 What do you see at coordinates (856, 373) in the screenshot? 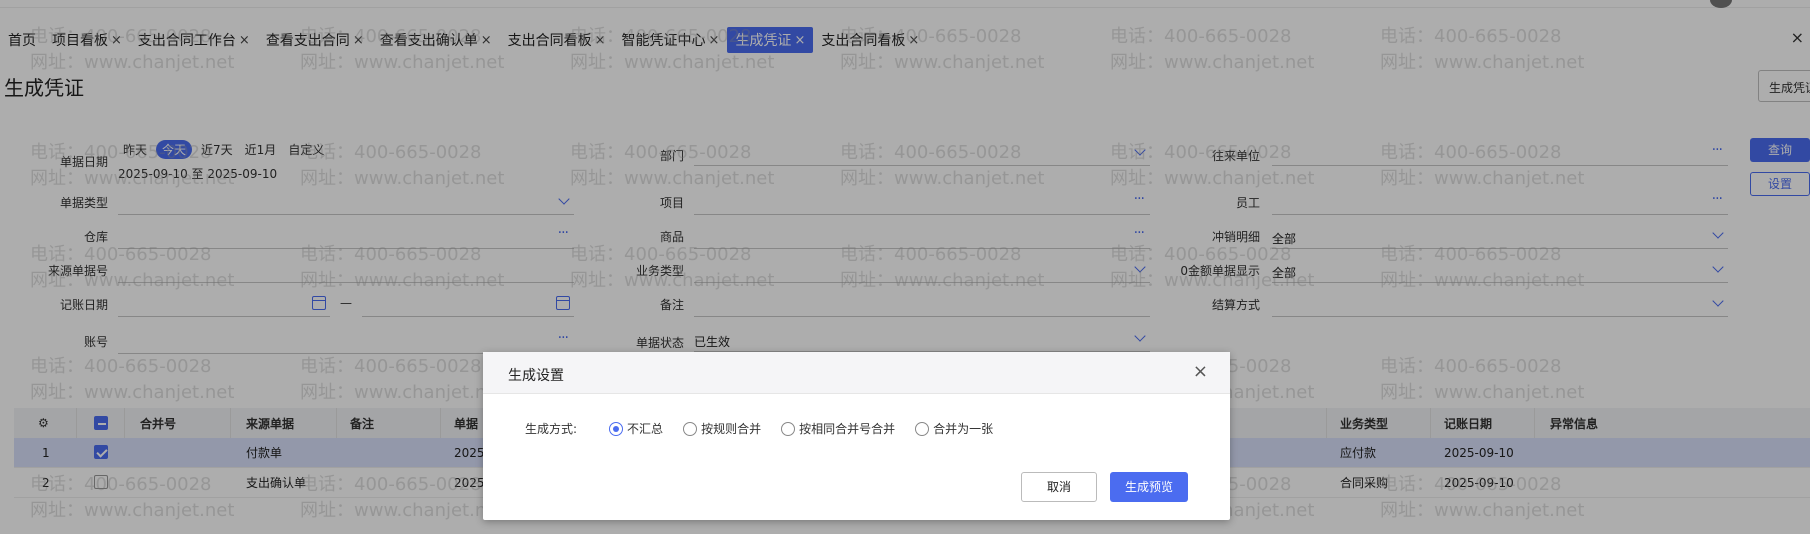
I see `dialog-header: 生成设置 ×` at bounding box center [856, 373].